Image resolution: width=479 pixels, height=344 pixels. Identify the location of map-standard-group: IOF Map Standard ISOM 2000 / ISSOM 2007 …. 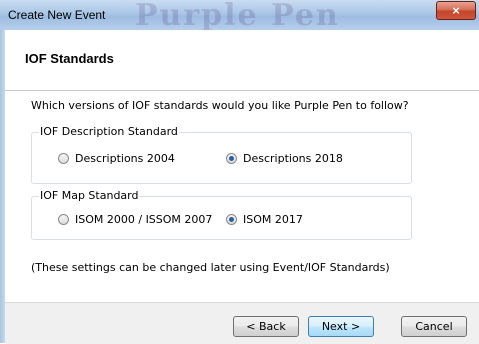
(221, 214).